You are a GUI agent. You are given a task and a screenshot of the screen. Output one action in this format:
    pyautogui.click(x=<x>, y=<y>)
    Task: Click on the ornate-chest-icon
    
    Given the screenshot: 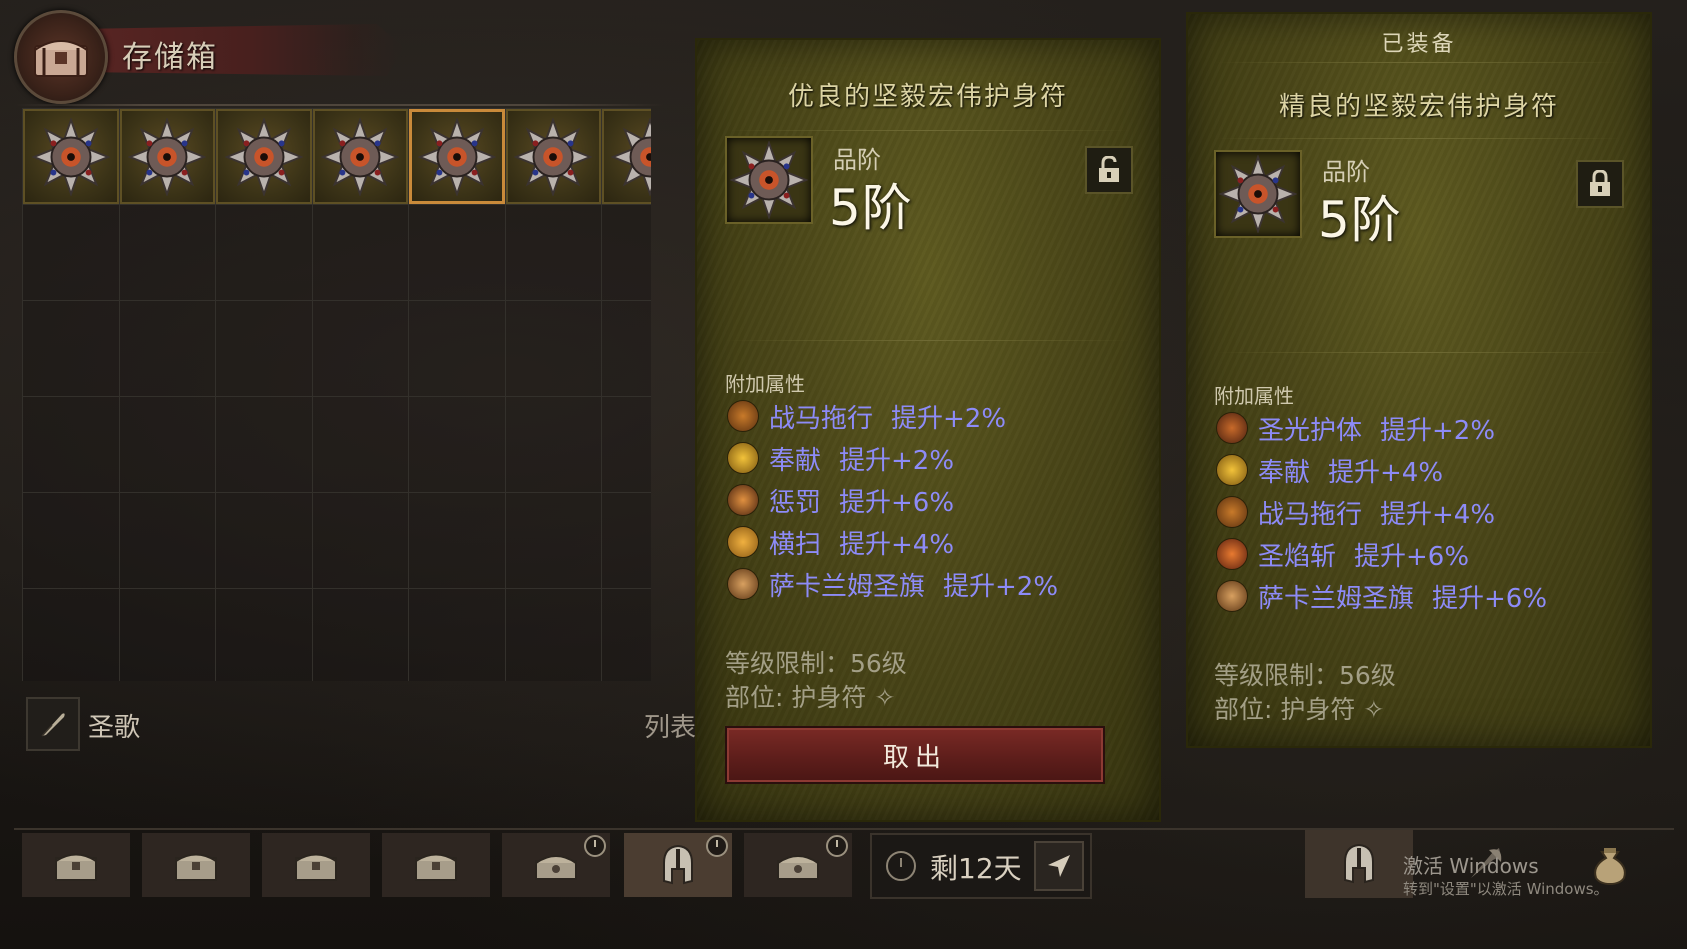 What is the action you would take?
    pyautogui.click(x=798, y=867)
    